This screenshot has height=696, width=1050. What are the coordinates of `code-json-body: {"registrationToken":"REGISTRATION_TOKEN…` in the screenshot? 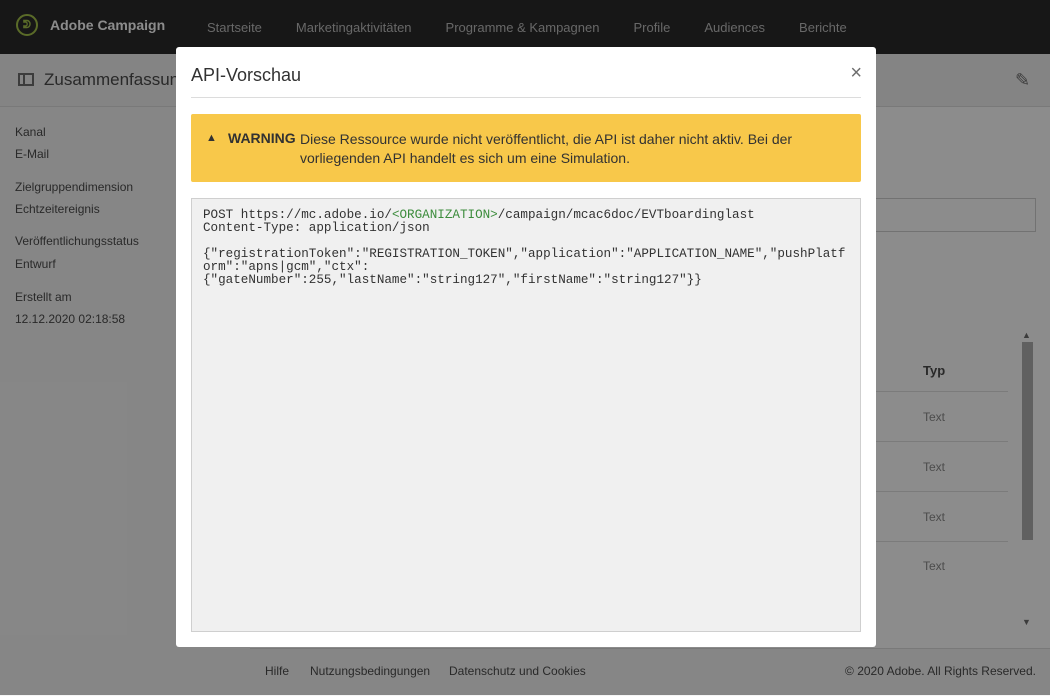 It's located at (524, 267).